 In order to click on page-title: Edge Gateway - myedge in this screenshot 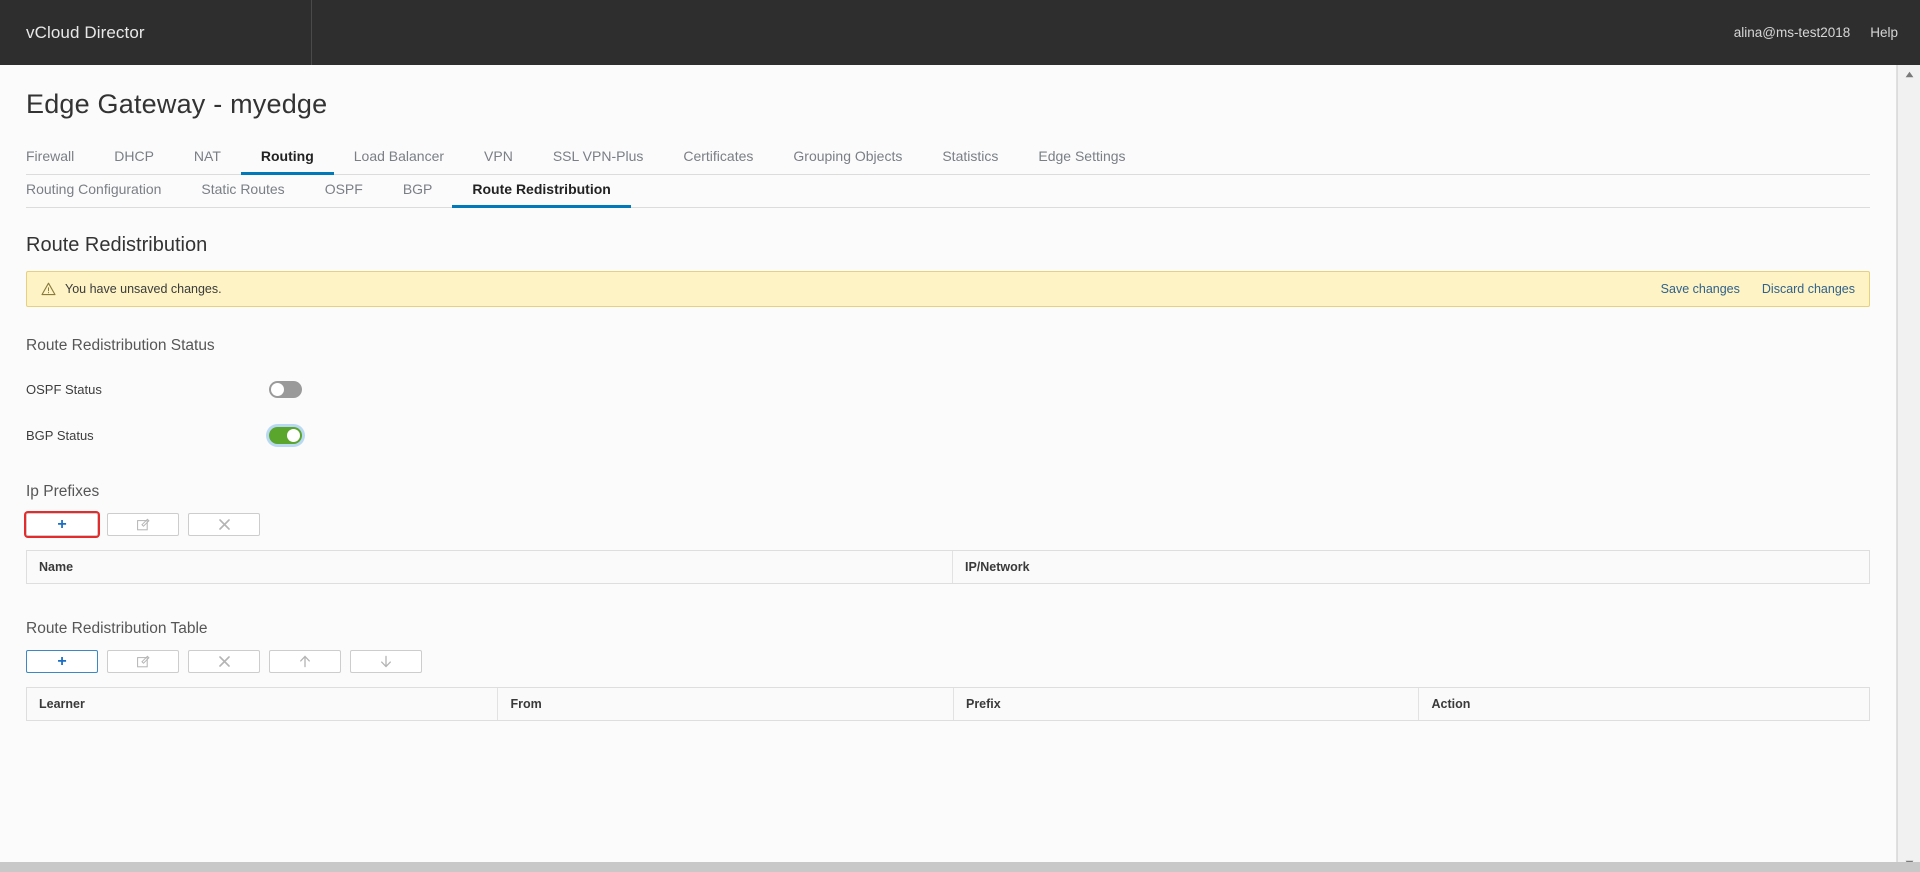, I will do `click(177, 104)`.